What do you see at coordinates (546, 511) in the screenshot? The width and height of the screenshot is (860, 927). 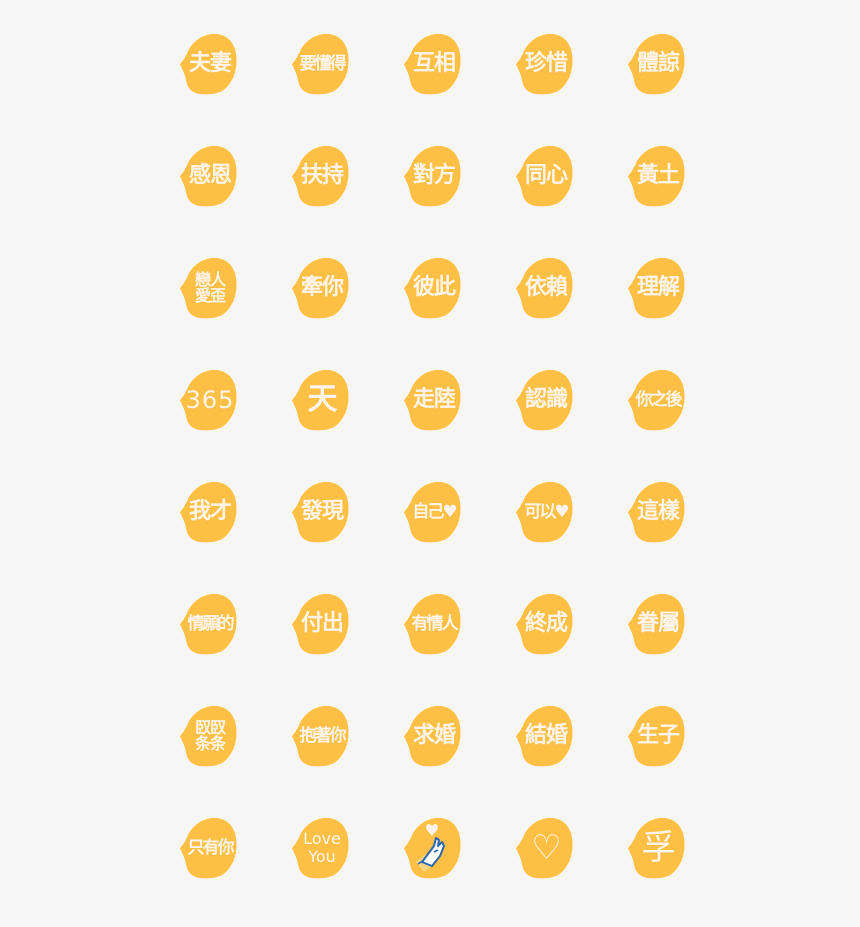 I see `sticker-text: 可以♥` at bounding box center [546, 511].